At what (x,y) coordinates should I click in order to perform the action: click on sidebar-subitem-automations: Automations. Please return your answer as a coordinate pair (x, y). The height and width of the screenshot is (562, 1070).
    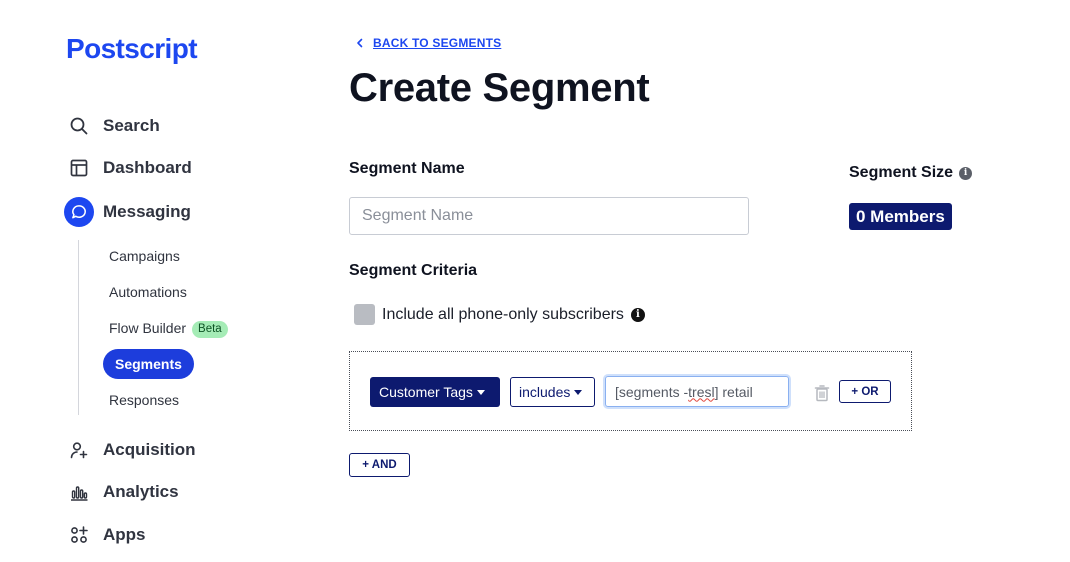
    Looking at the image, I should click on (148, 292).